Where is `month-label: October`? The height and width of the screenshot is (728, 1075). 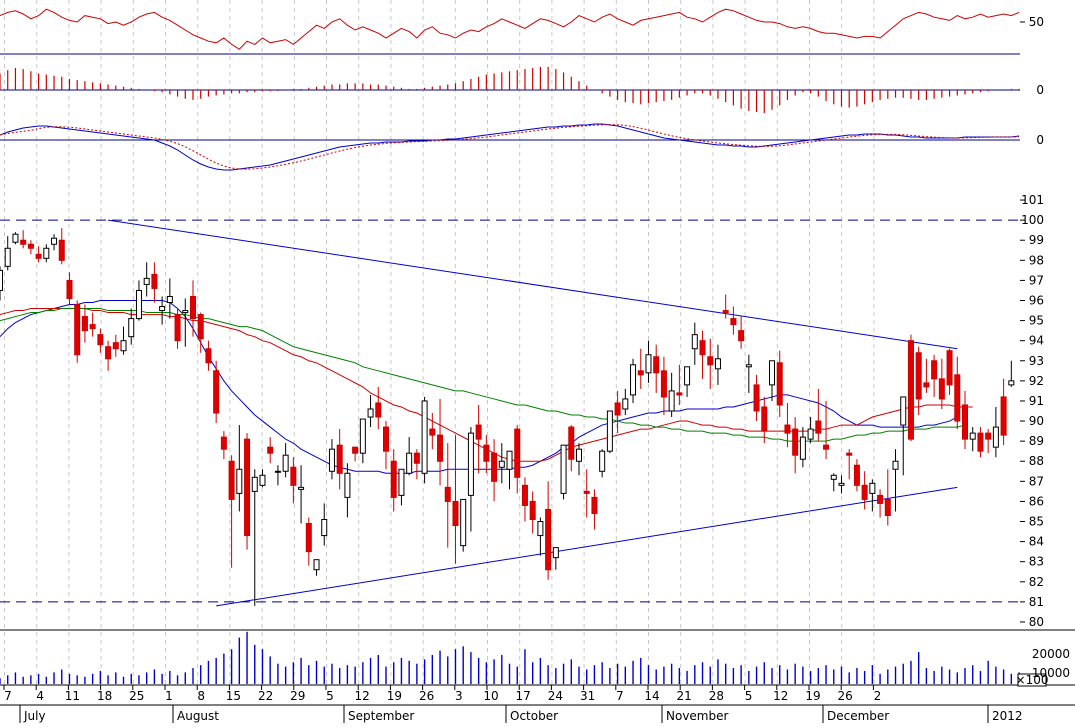
month-label: October is located at coordinates (534, 716).